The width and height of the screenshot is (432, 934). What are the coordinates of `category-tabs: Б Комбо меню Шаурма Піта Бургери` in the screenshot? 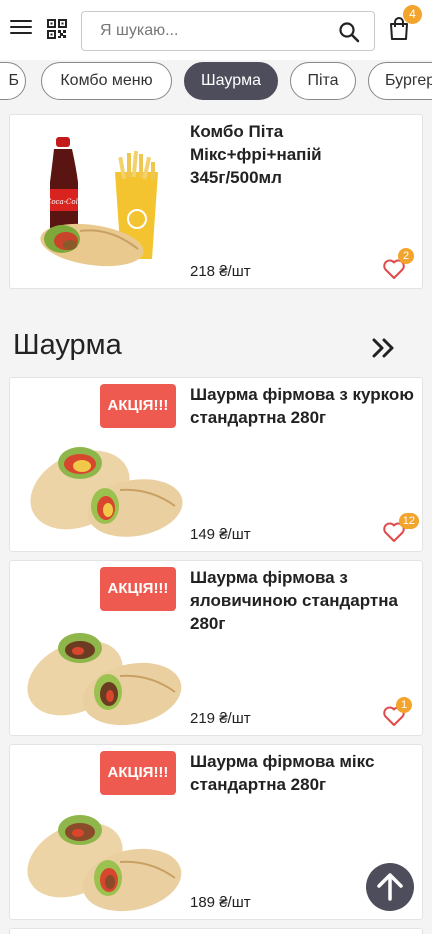 It's located at (216, 82).